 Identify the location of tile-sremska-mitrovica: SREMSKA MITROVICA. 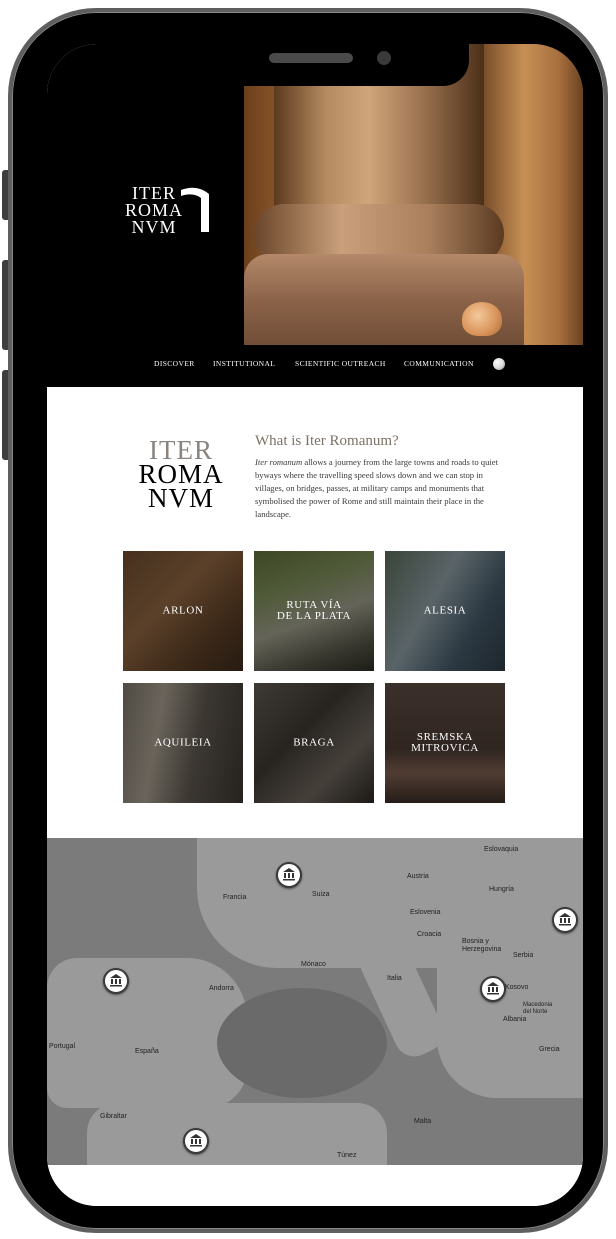
(445, 743).